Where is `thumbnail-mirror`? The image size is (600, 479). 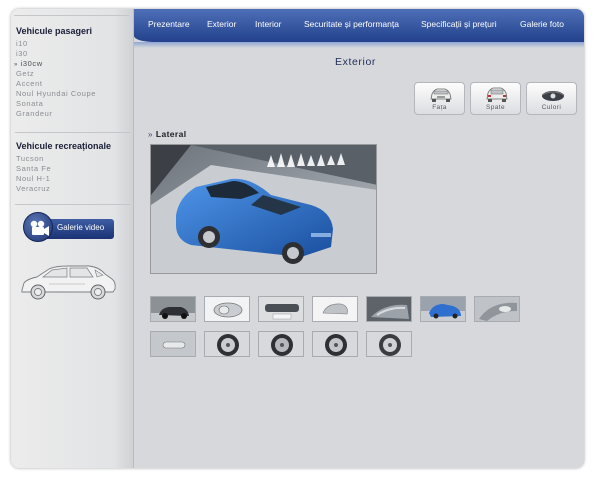 thumbnail-mirror is located at coordinates (335, 309).